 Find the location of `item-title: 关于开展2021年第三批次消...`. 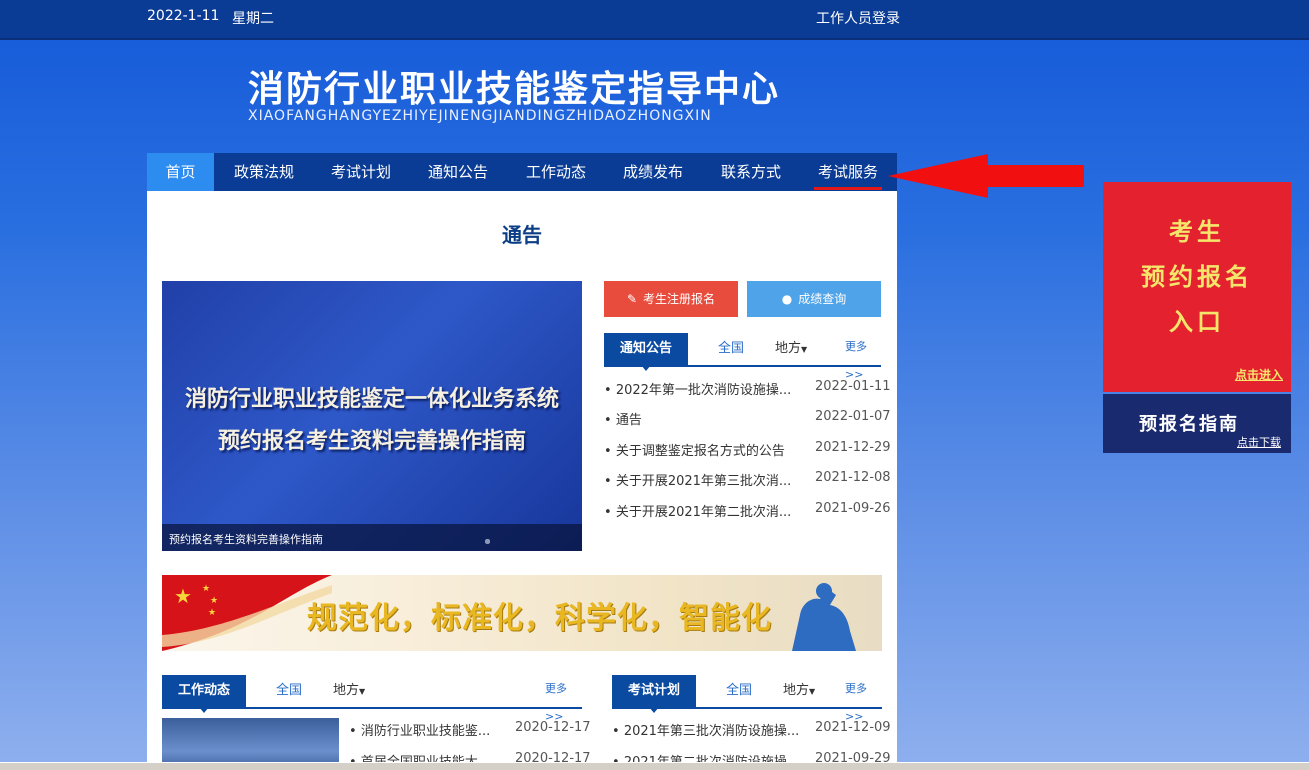

item-title: 关于开展2021年第三批次消... is located at coordinates (703, 481).